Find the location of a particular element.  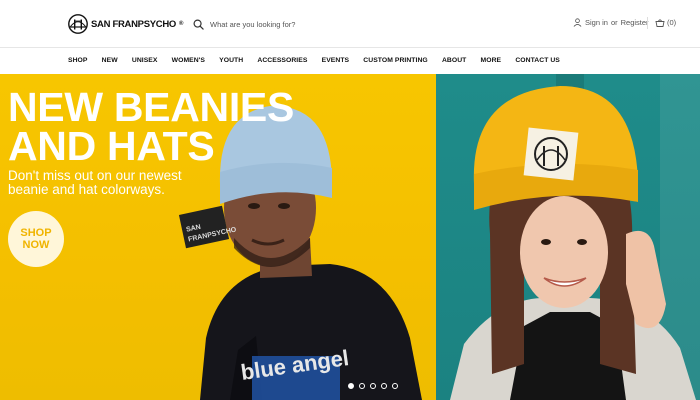

nav-item-contact-us: CONTACT US is located at coordinates (537, 60).